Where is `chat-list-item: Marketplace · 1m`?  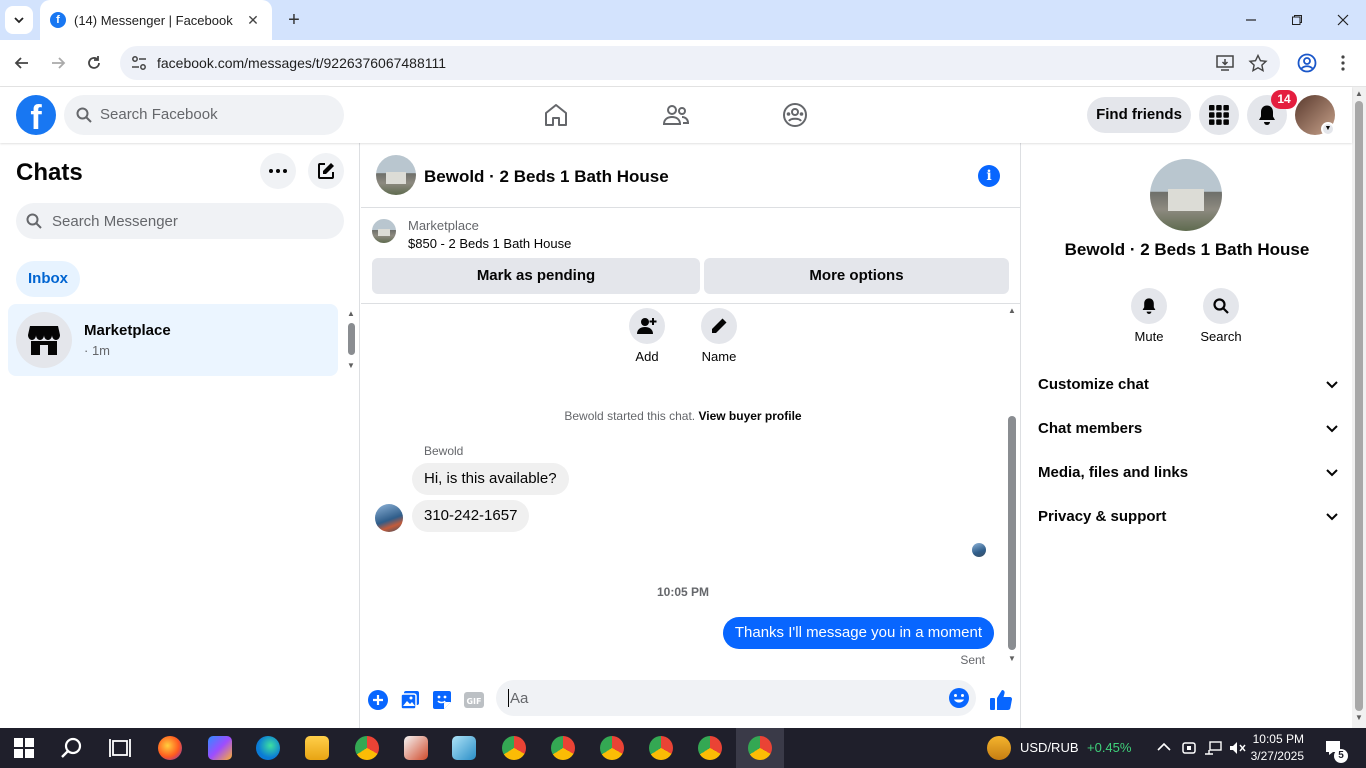 chat-list-item: Marketplace · 1m is located at coordinates (173, 340).